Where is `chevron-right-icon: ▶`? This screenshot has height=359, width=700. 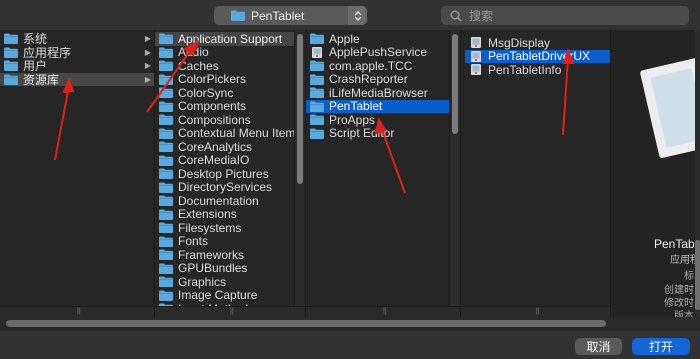
chevron-right-icon: ▶ is located at coordinates (147, 65).